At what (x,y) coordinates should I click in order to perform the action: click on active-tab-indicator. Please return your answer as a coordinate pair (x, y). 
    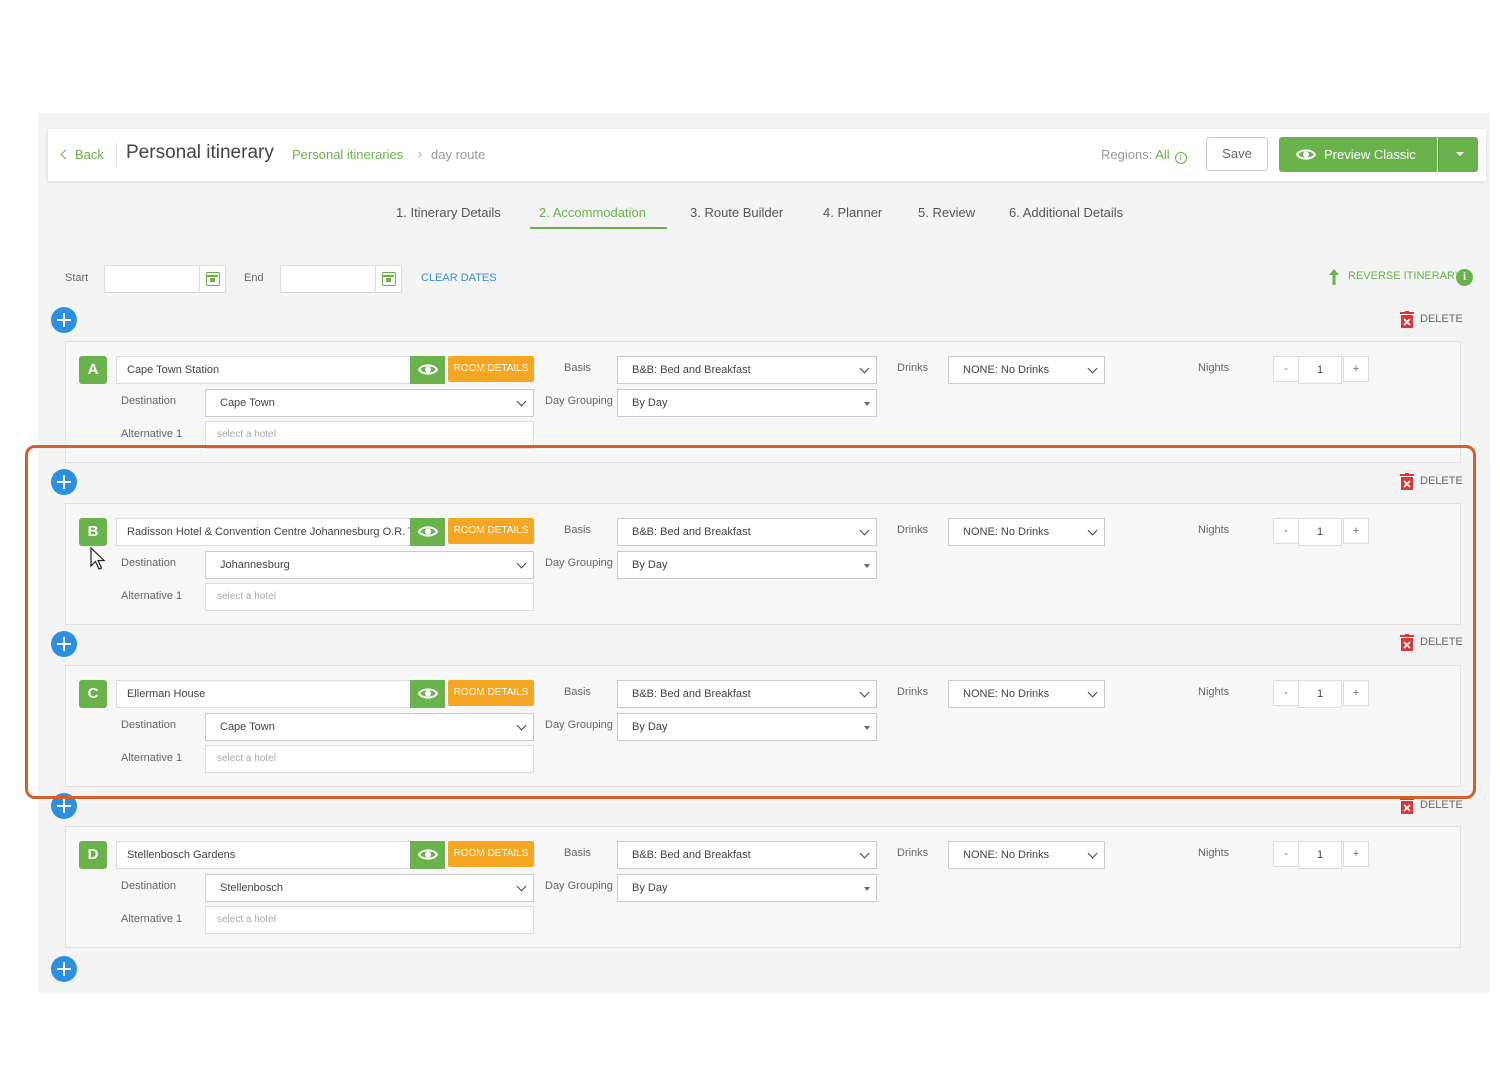
    Looking at the image, I should click on (598, 228).